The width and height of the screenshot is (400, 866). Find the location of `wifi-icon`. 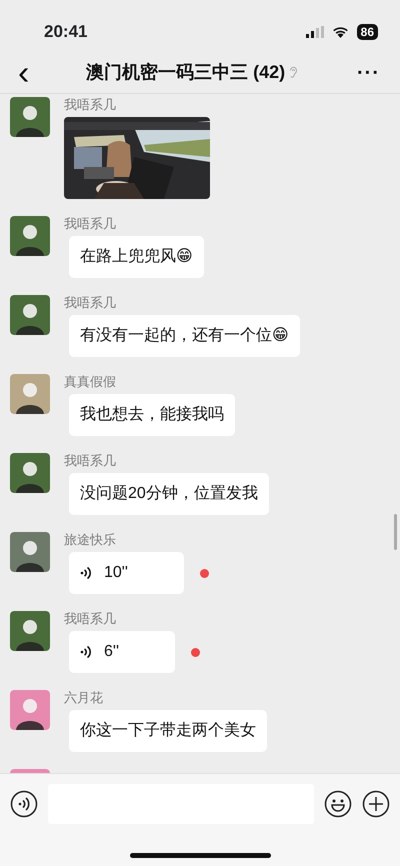

wifi-icon is located at coordinates (340, 32).